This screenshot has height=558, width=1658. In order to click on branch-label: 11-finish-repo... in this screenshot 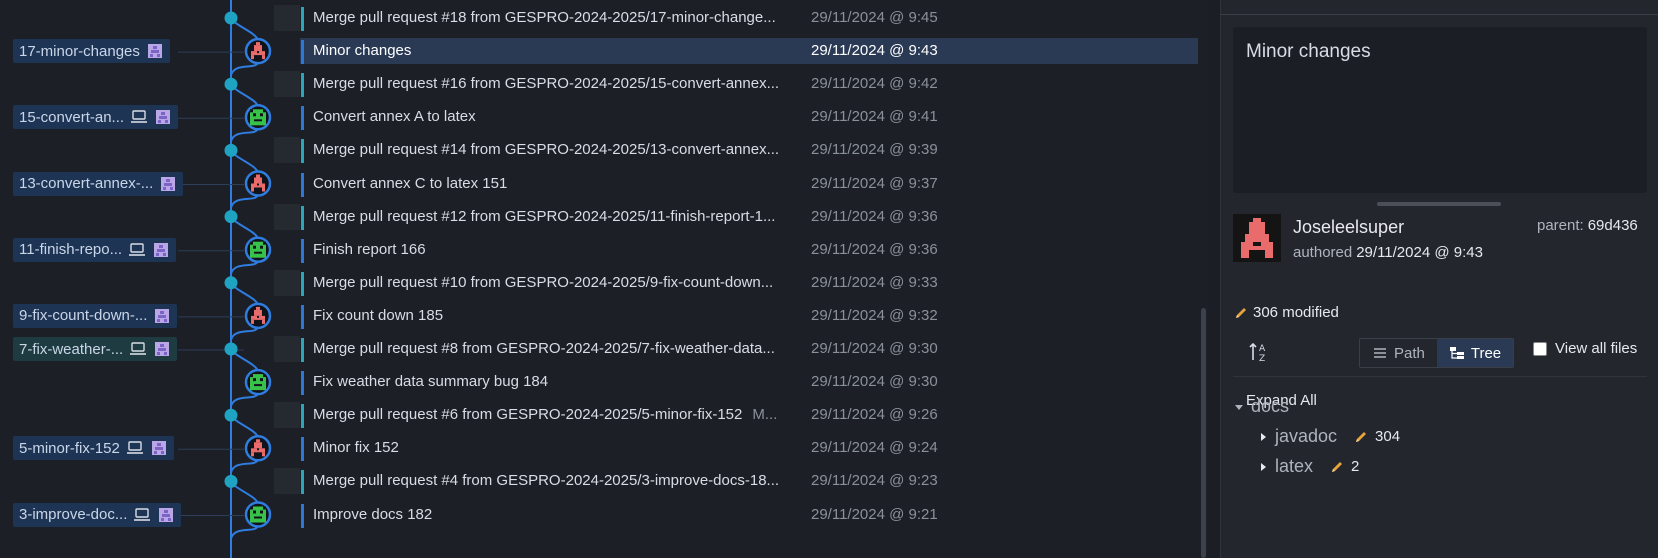, I will do `click(95, 249)`.